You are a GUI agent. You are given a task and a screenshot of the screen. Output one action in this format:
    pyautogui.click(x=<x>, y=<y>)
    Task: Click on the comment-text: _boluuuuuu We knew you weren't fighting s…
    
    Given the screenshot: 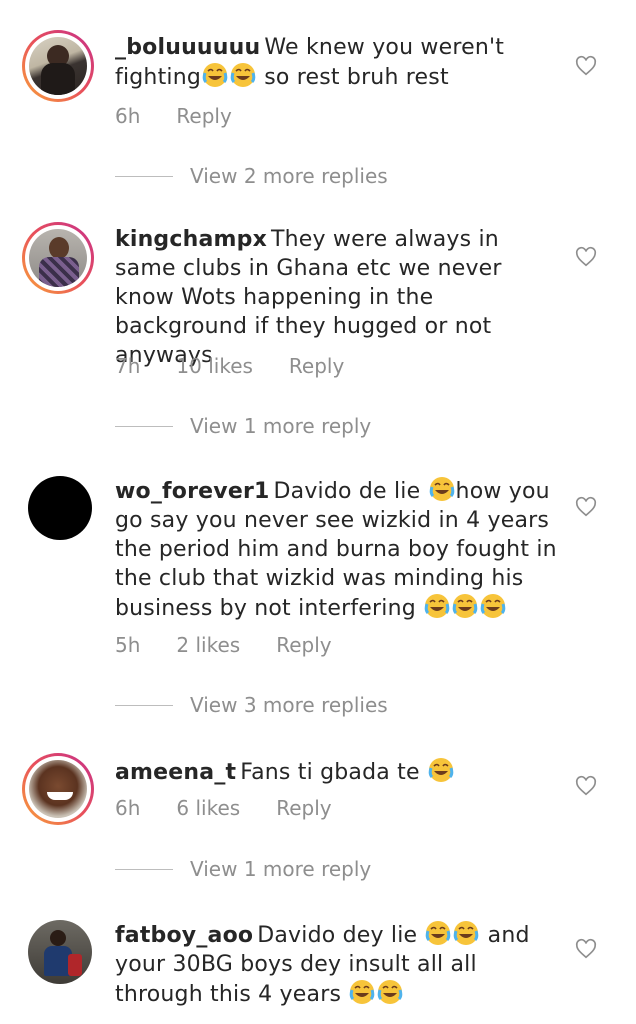 What is the action you would take?
    pyautogui.click(x=310, y=62)
    